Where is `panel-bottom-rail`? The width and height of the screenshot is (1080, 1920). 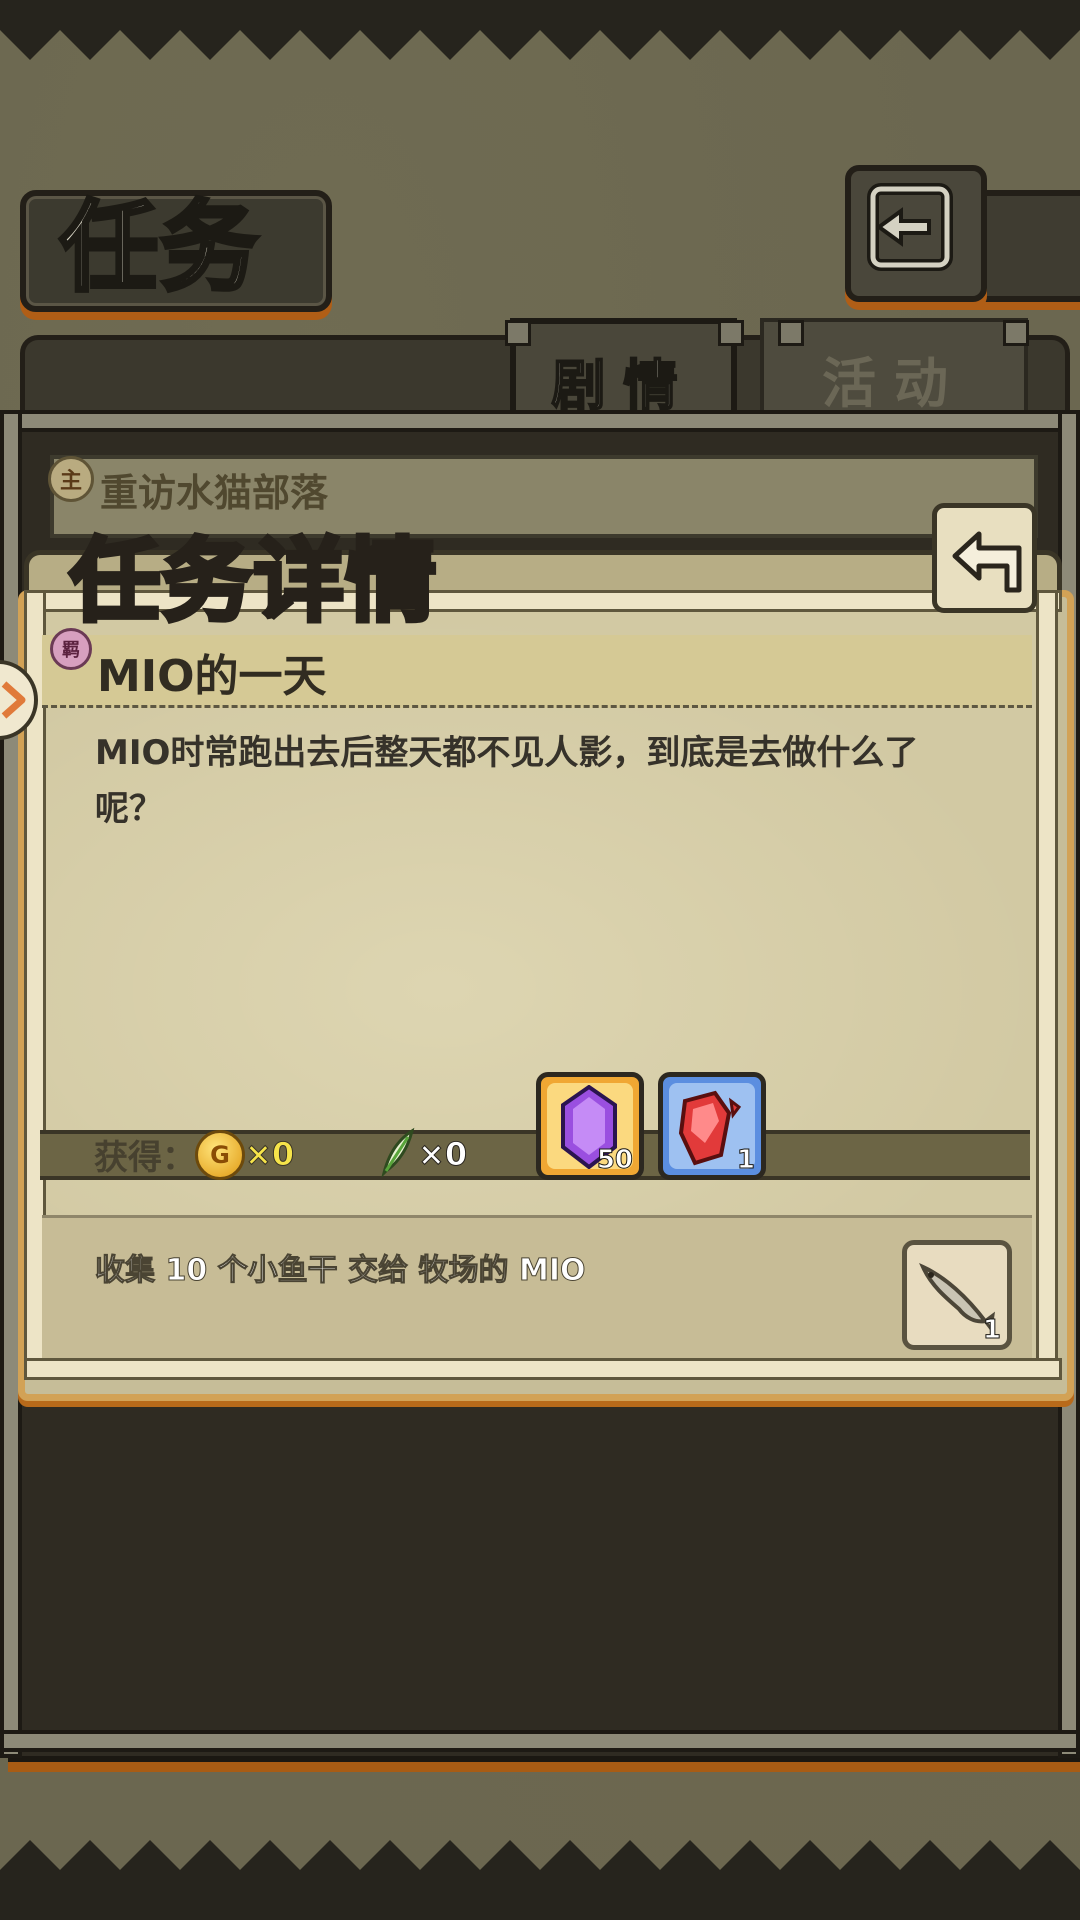
panel-bottom-rail is located at coordinates (540, 1741).